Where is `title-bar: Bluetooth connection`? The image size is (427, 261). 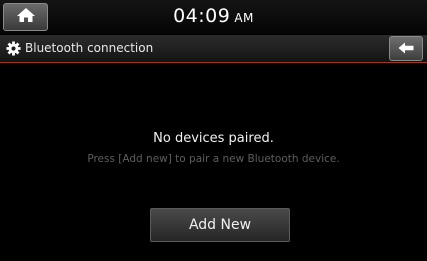 title-bar: Bluetooth connection is located at coordinates (213, 49).